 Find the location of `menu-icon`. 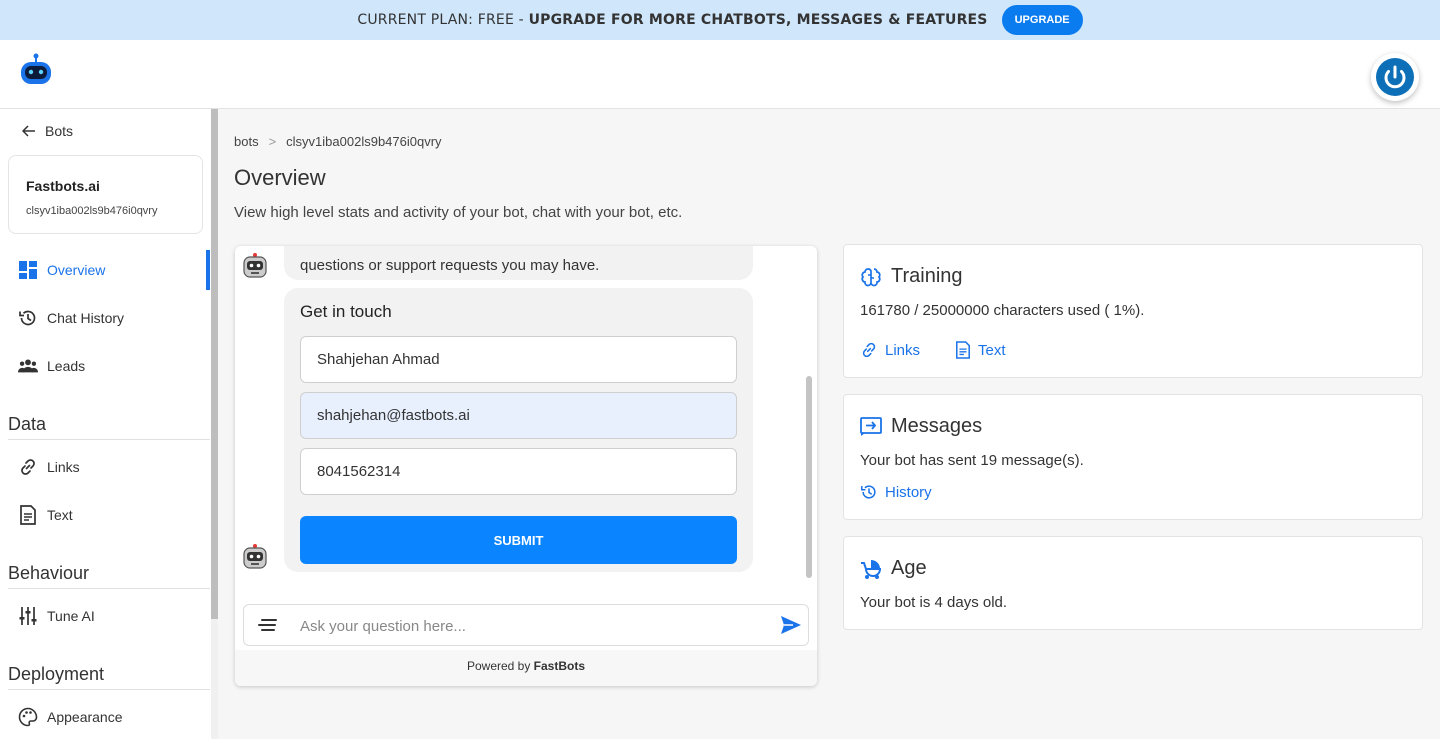

menu-icon is located at coordinates (268, 627).